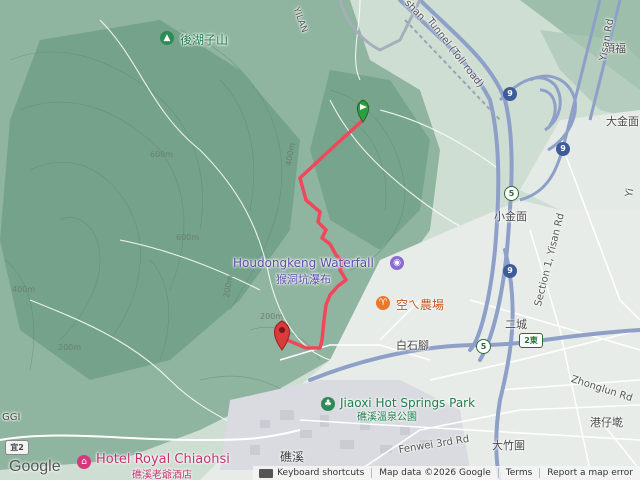  Describe the element at coordinates (163, 459) in the screenshot. I see `poi-hotel-label: Hotel Royal Chiaohsi` at that location.